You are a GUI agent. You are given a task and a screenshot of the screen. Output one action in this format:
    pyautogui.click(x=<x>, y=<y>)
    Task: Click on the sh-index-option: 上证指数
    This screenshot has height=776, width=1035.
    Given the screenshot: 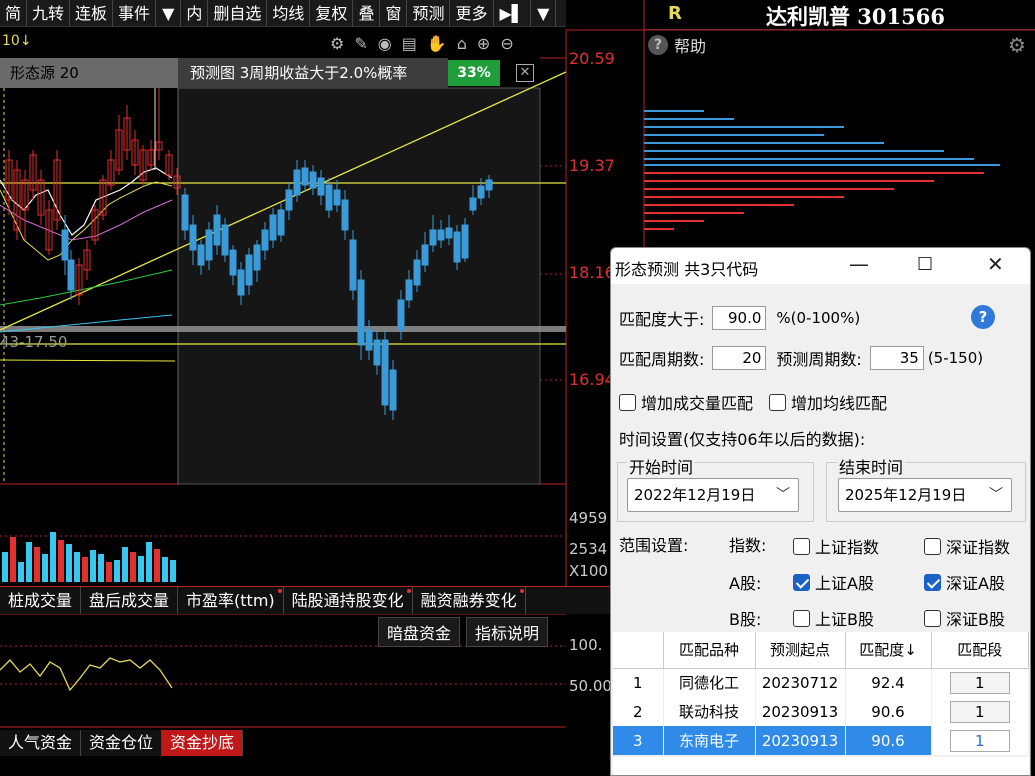 What is the action you would take?
    pyautogui.click(x=836, y=546)
    